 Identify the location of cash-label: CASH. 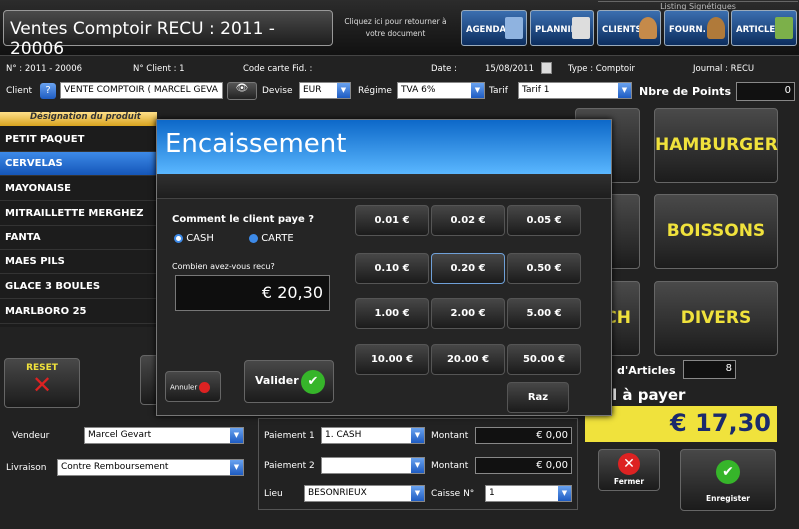
(200, 238).